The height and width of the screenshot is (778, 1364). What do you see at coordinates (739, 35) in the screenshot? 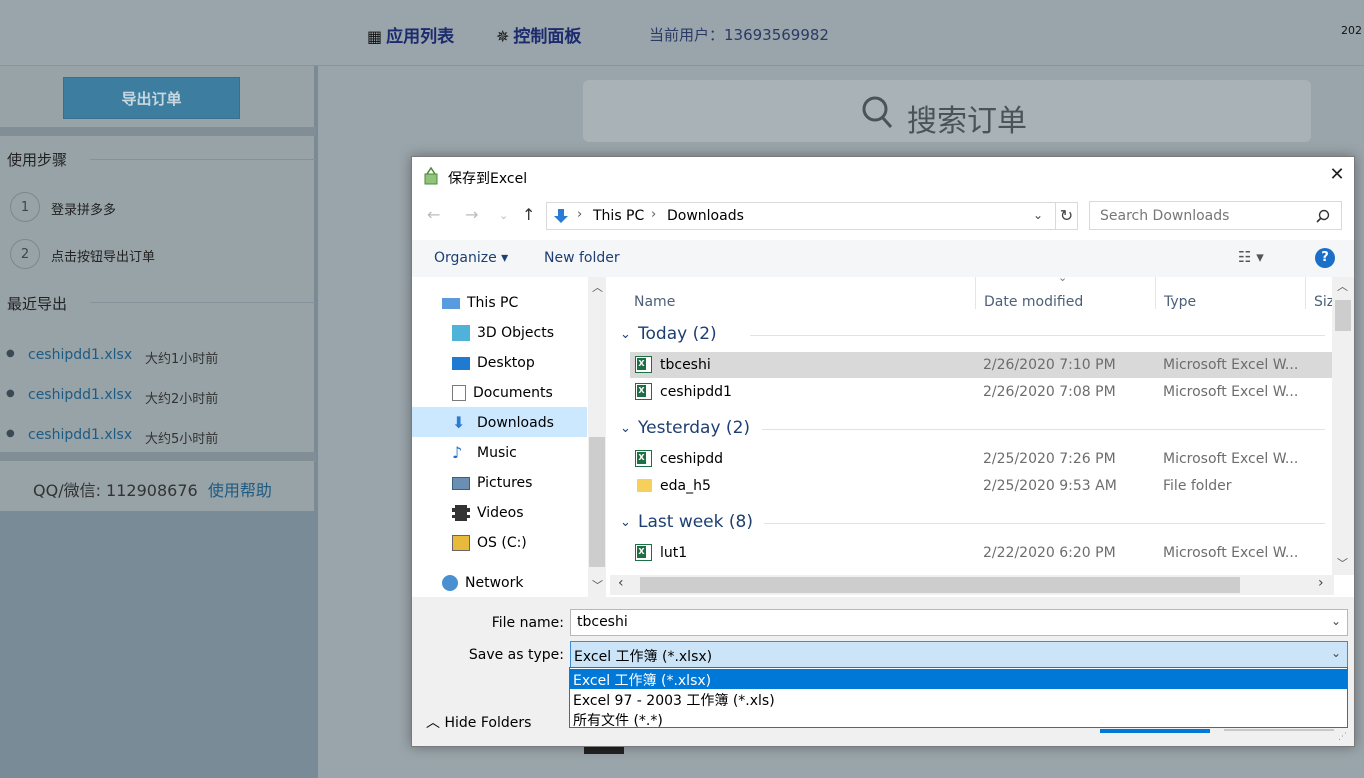
I see `current-user: 当前用户：13693569982` at bounding box center [739, 35].